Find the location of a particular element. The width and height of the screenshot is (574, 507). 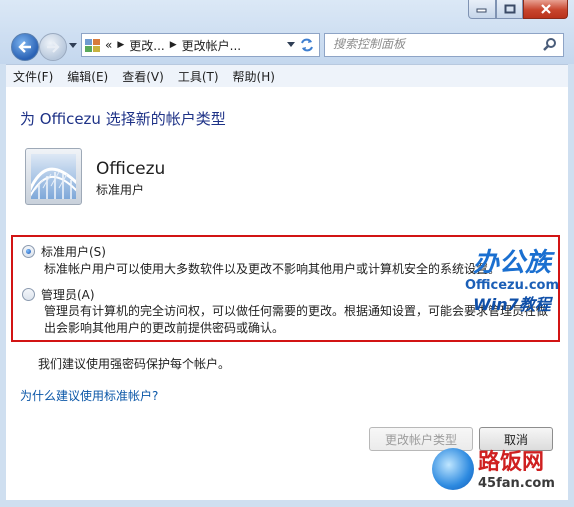

menu-bar: 文件(F) 编辑(E) 查看(V) 工具(T) 帮助(H) is located at coordinates (287, 76).